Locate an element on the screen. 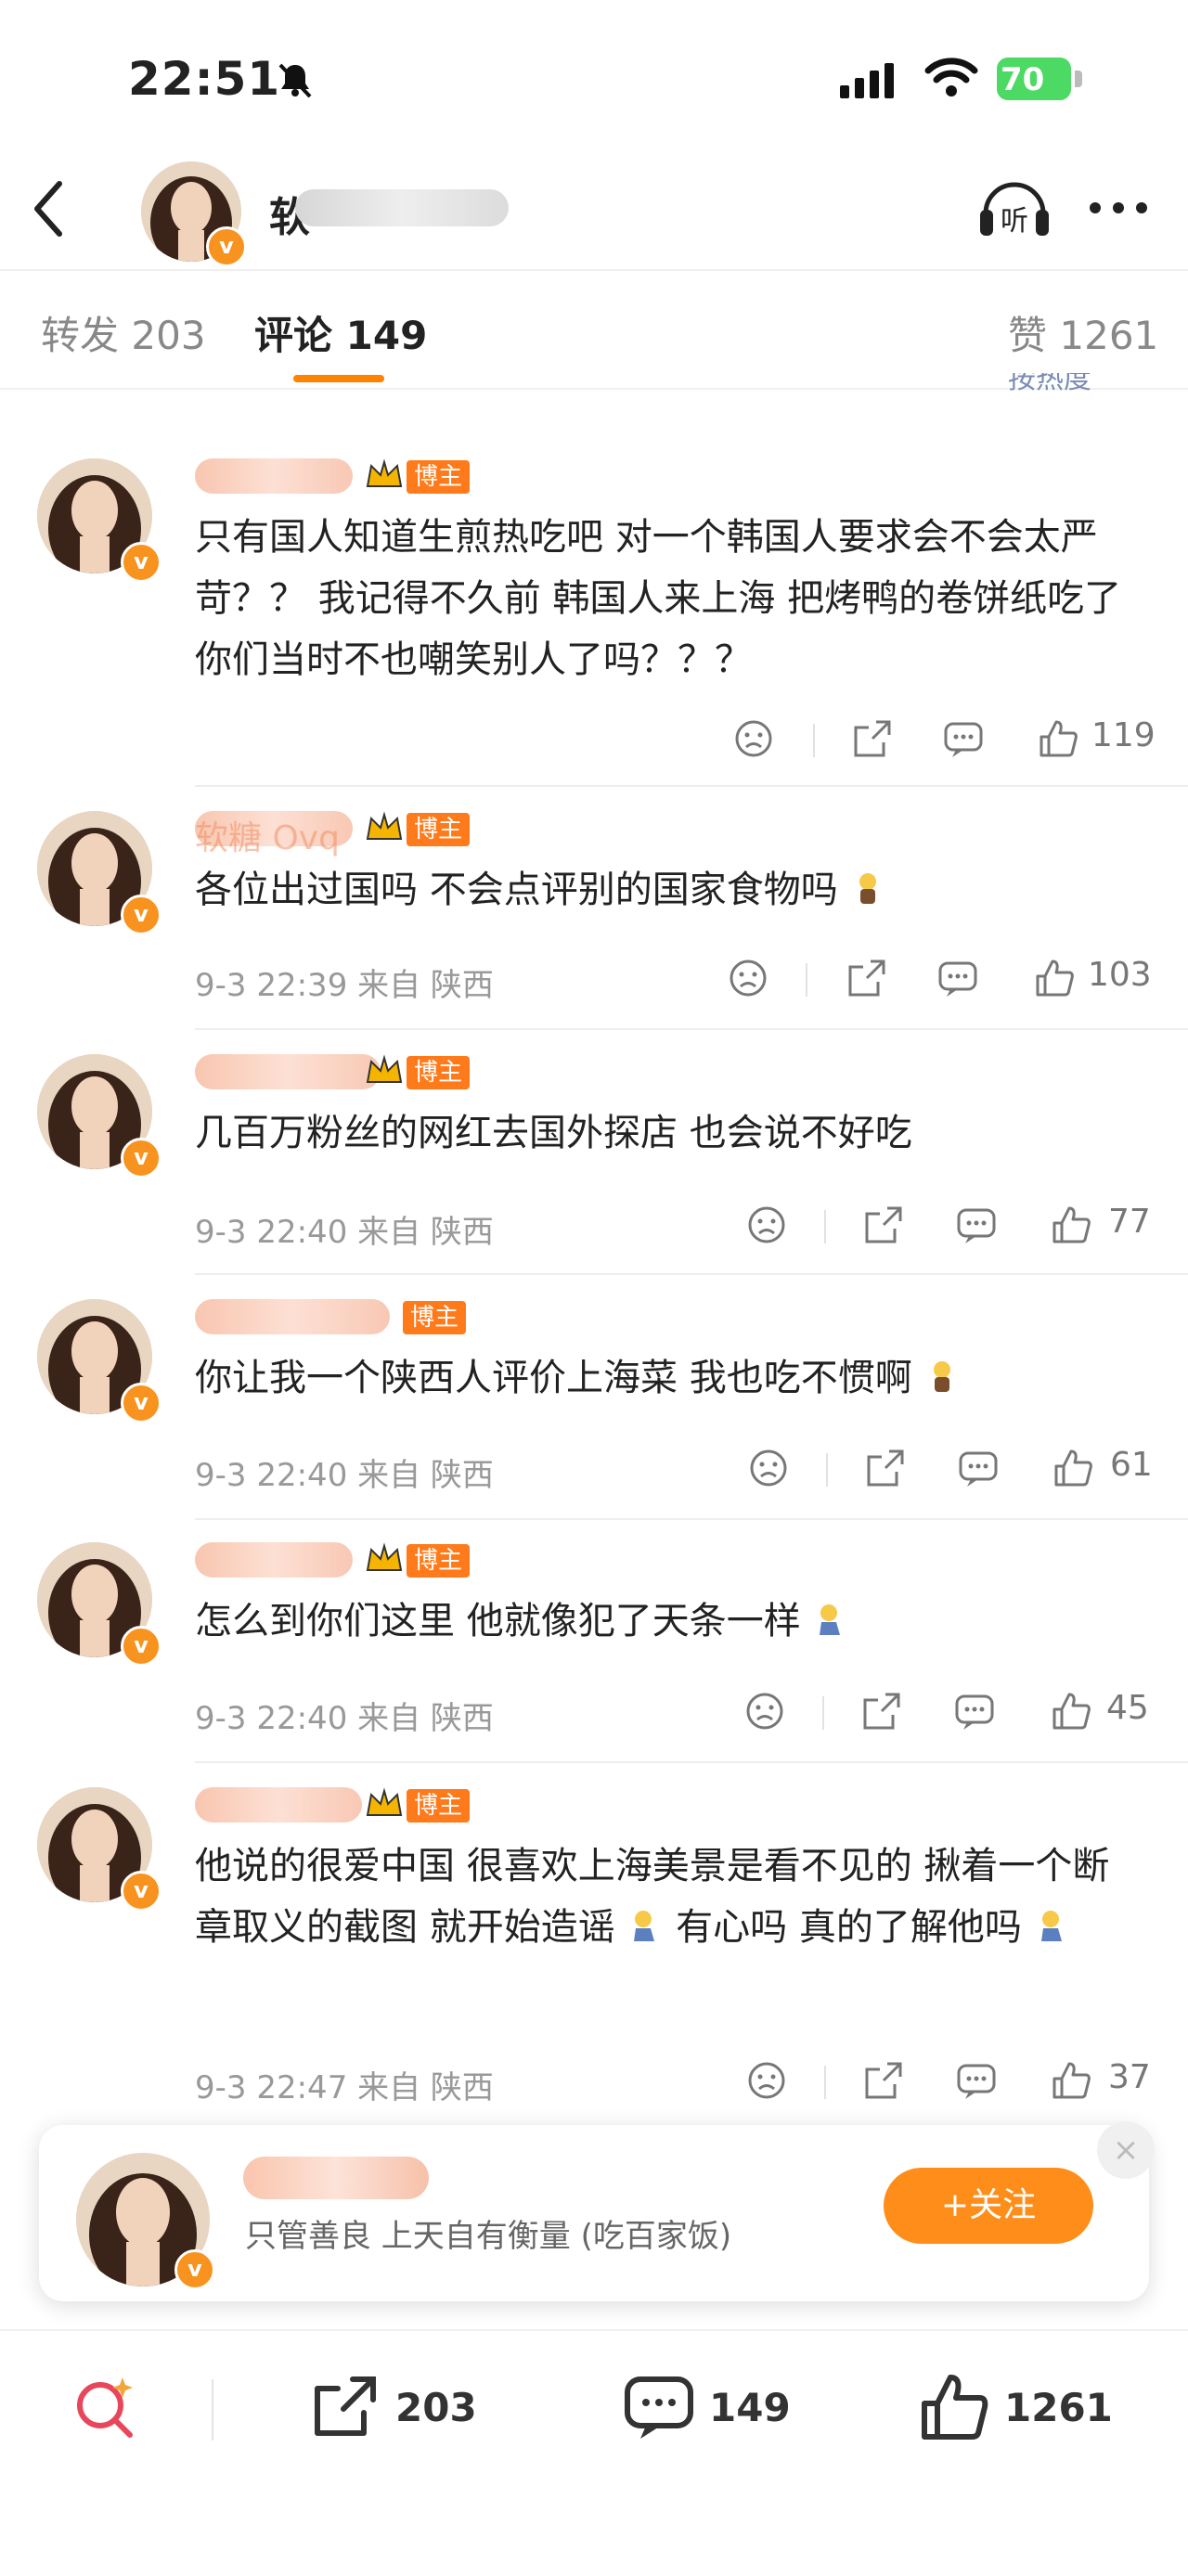 This screenshot has width=1188, height=2576. ai-search-icon is located at coordinates (105, 2407).